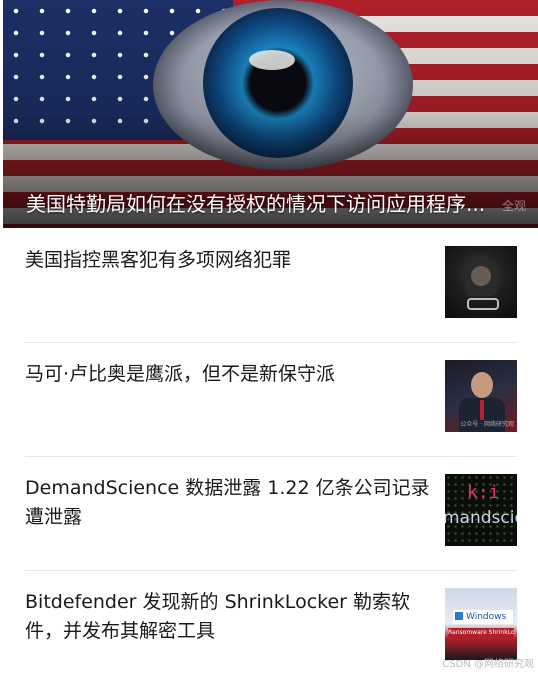  What do you see at coordinates (481, 518) in the screenshot?
I see `thumbnail-wordmark: mandscie` at bounding box center [481, 518].